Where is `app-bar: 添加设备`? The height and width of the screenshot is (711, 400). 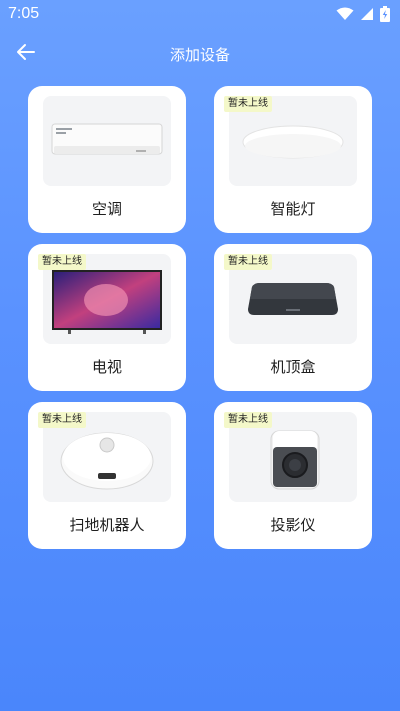 app-bar: 添加设备 is located at coordinates (200, 54).